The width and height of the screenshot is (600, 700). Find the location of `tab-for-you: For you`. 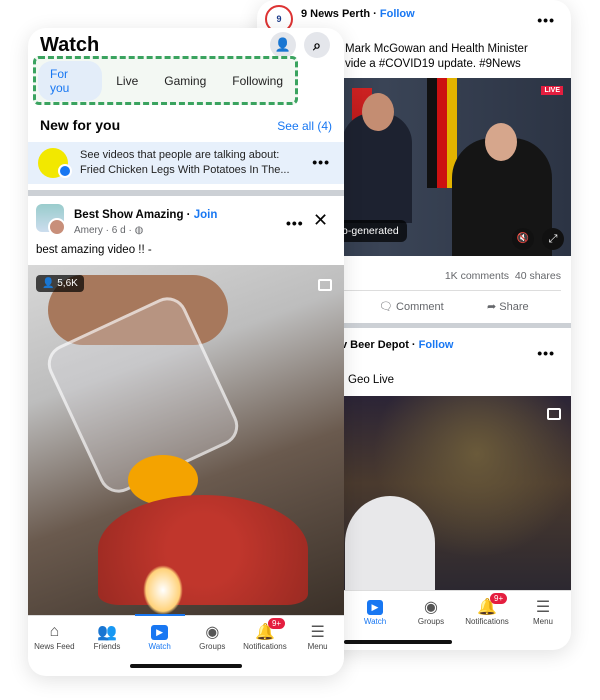

tab-for-you: For you is located at coordinates (70, 80).